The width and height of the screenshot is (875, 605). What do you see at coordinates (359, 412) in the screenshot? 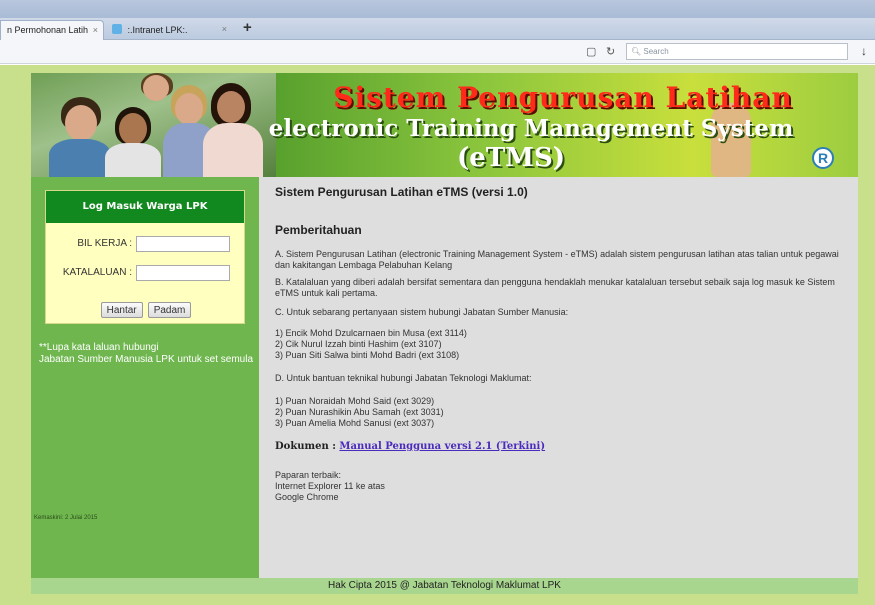
I see `list-item: 2) Puan Nurashikin Abu Samah (ext 3031)` at bounding box center [359, 412].